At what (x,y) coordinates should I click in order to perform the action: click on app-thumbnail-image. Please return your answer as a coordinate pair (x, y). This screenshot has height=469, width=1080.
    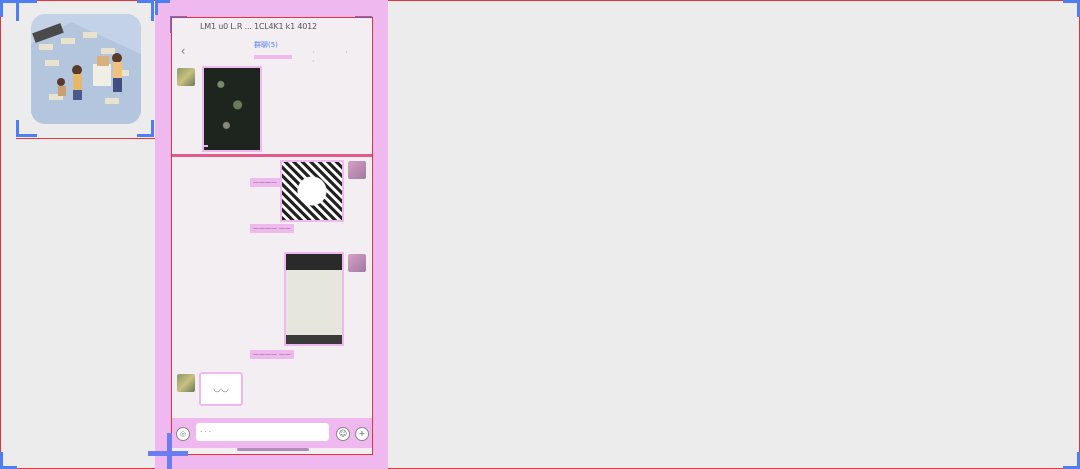
    Looking at the image, I should click on (86, 69).